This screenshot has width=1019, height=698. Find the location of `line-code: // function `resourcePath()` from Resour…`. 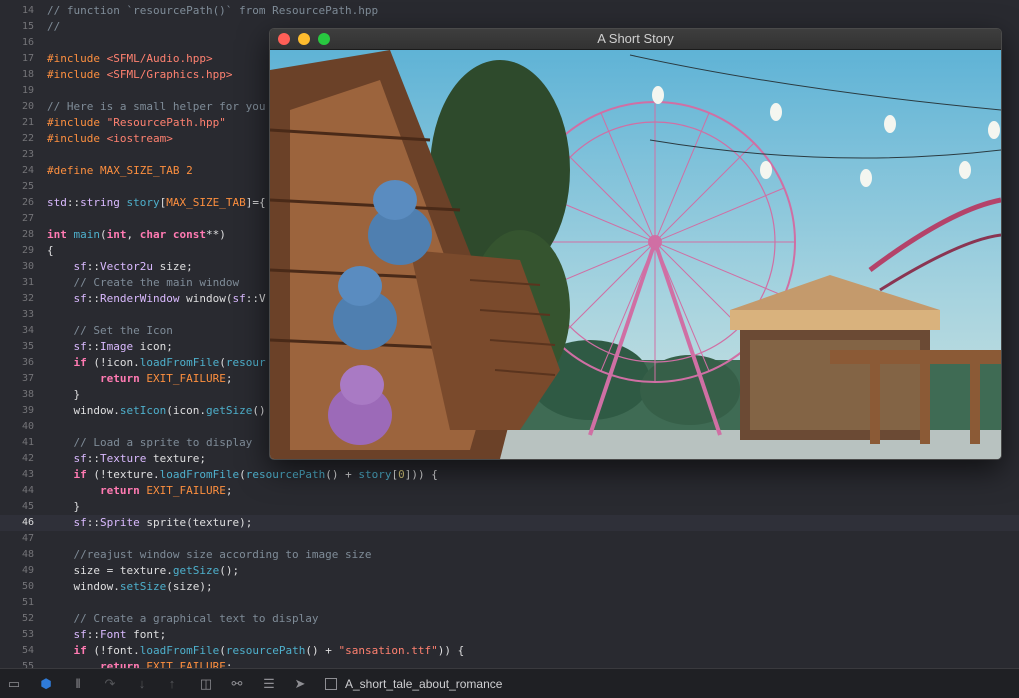

line-code: // function `resourcePath()` from Resour… is located at coordinates (212, 11).